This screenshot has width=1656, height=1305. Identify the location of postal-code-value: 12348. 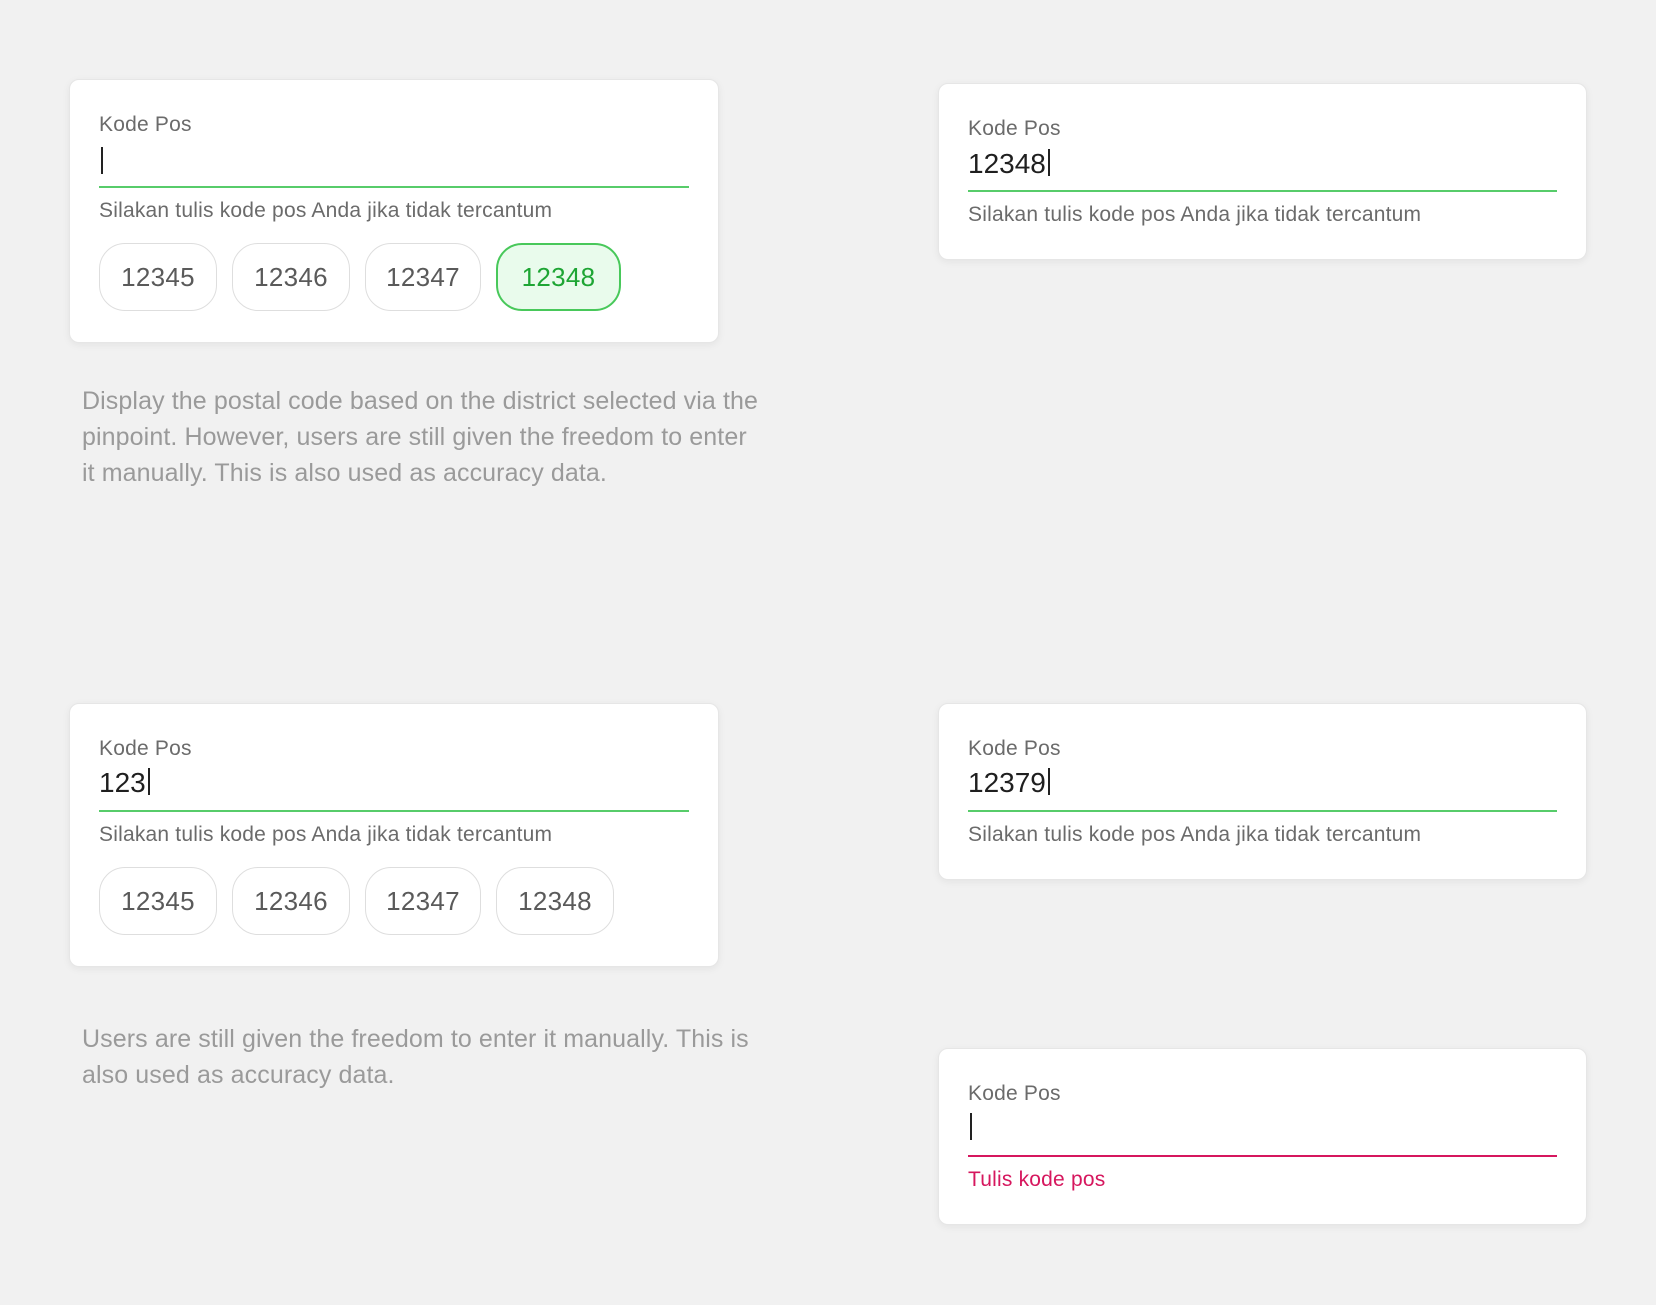
(1007, 163).